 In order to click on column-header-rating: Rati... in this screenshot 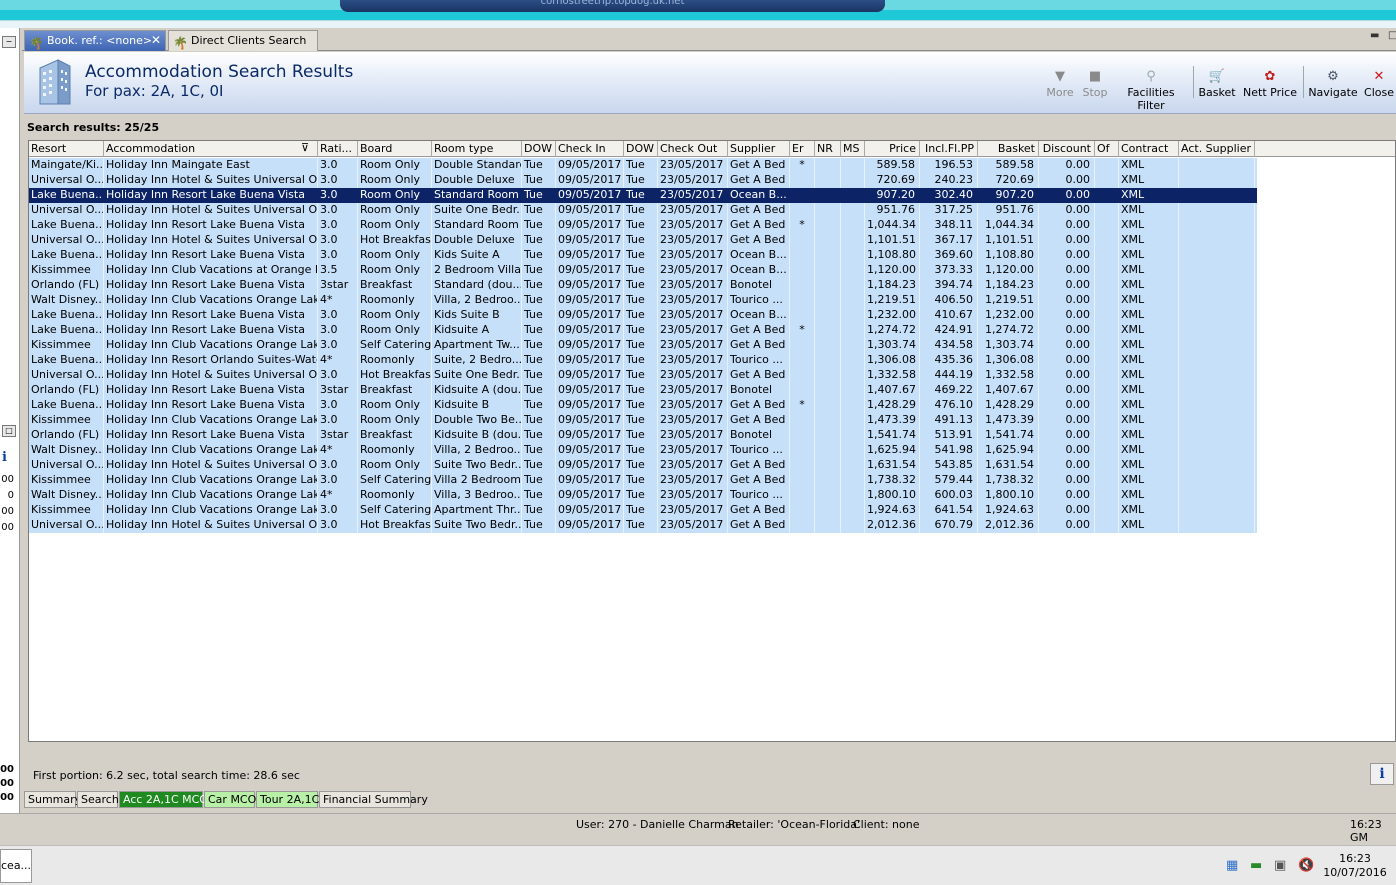, I will do `click(338, 149)`.